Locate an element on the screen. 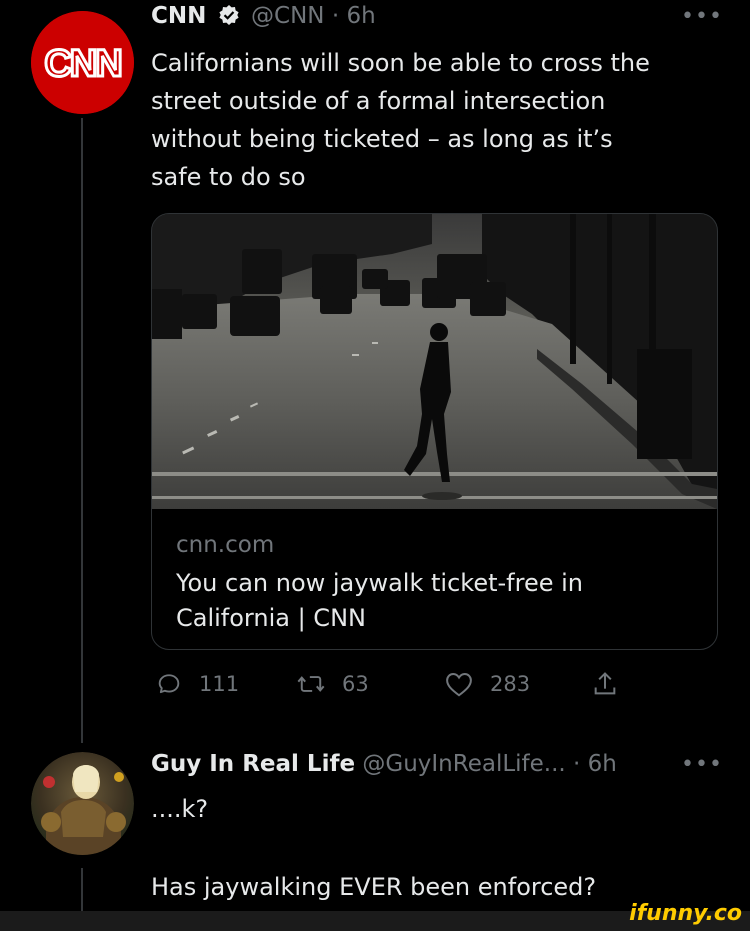 Image resolution: width=750 pixels, height=931 pixels. avatar-image is located at coordinates (82, 803).